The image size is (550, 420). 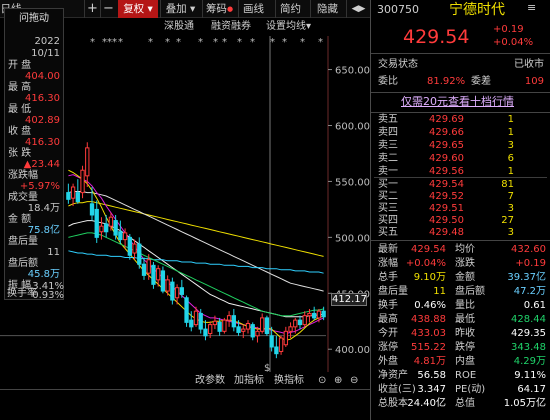 What do you see at coordinates (507, 220) in the screenshot?
I see `bid-volume: 27` at bounding box center [507, 220].